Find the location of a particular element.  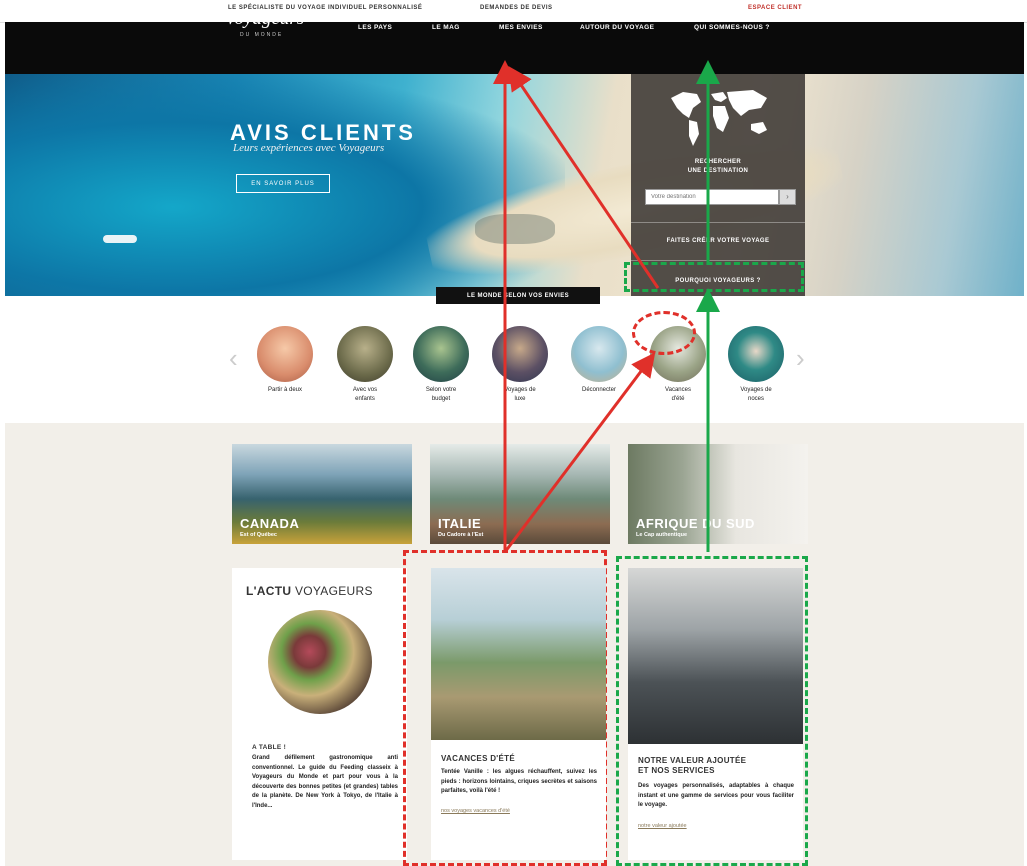

destination-subtitle: Du Cadore à l'Est is located at coordinates (461, 535).